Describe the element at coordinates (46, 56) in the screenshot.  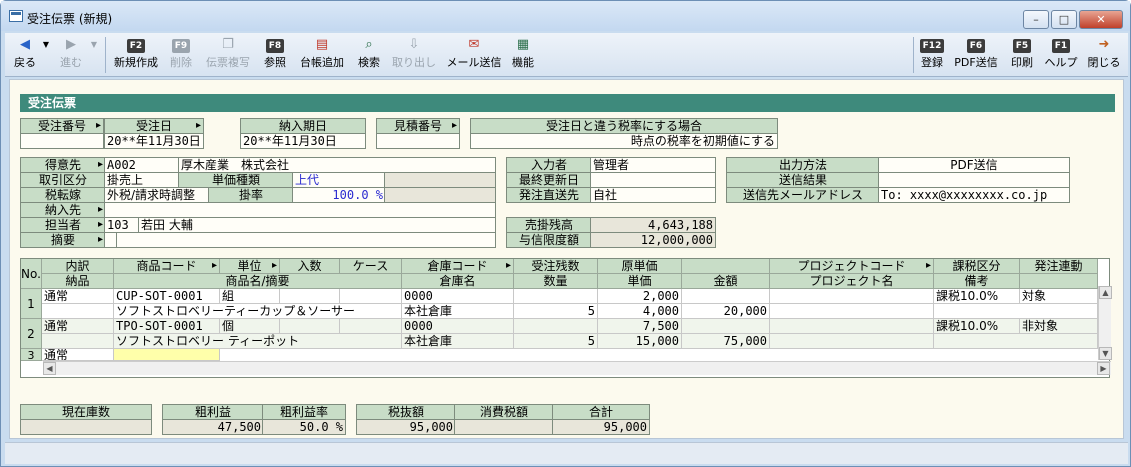
I see `back-dropdown: ▼` at that location.